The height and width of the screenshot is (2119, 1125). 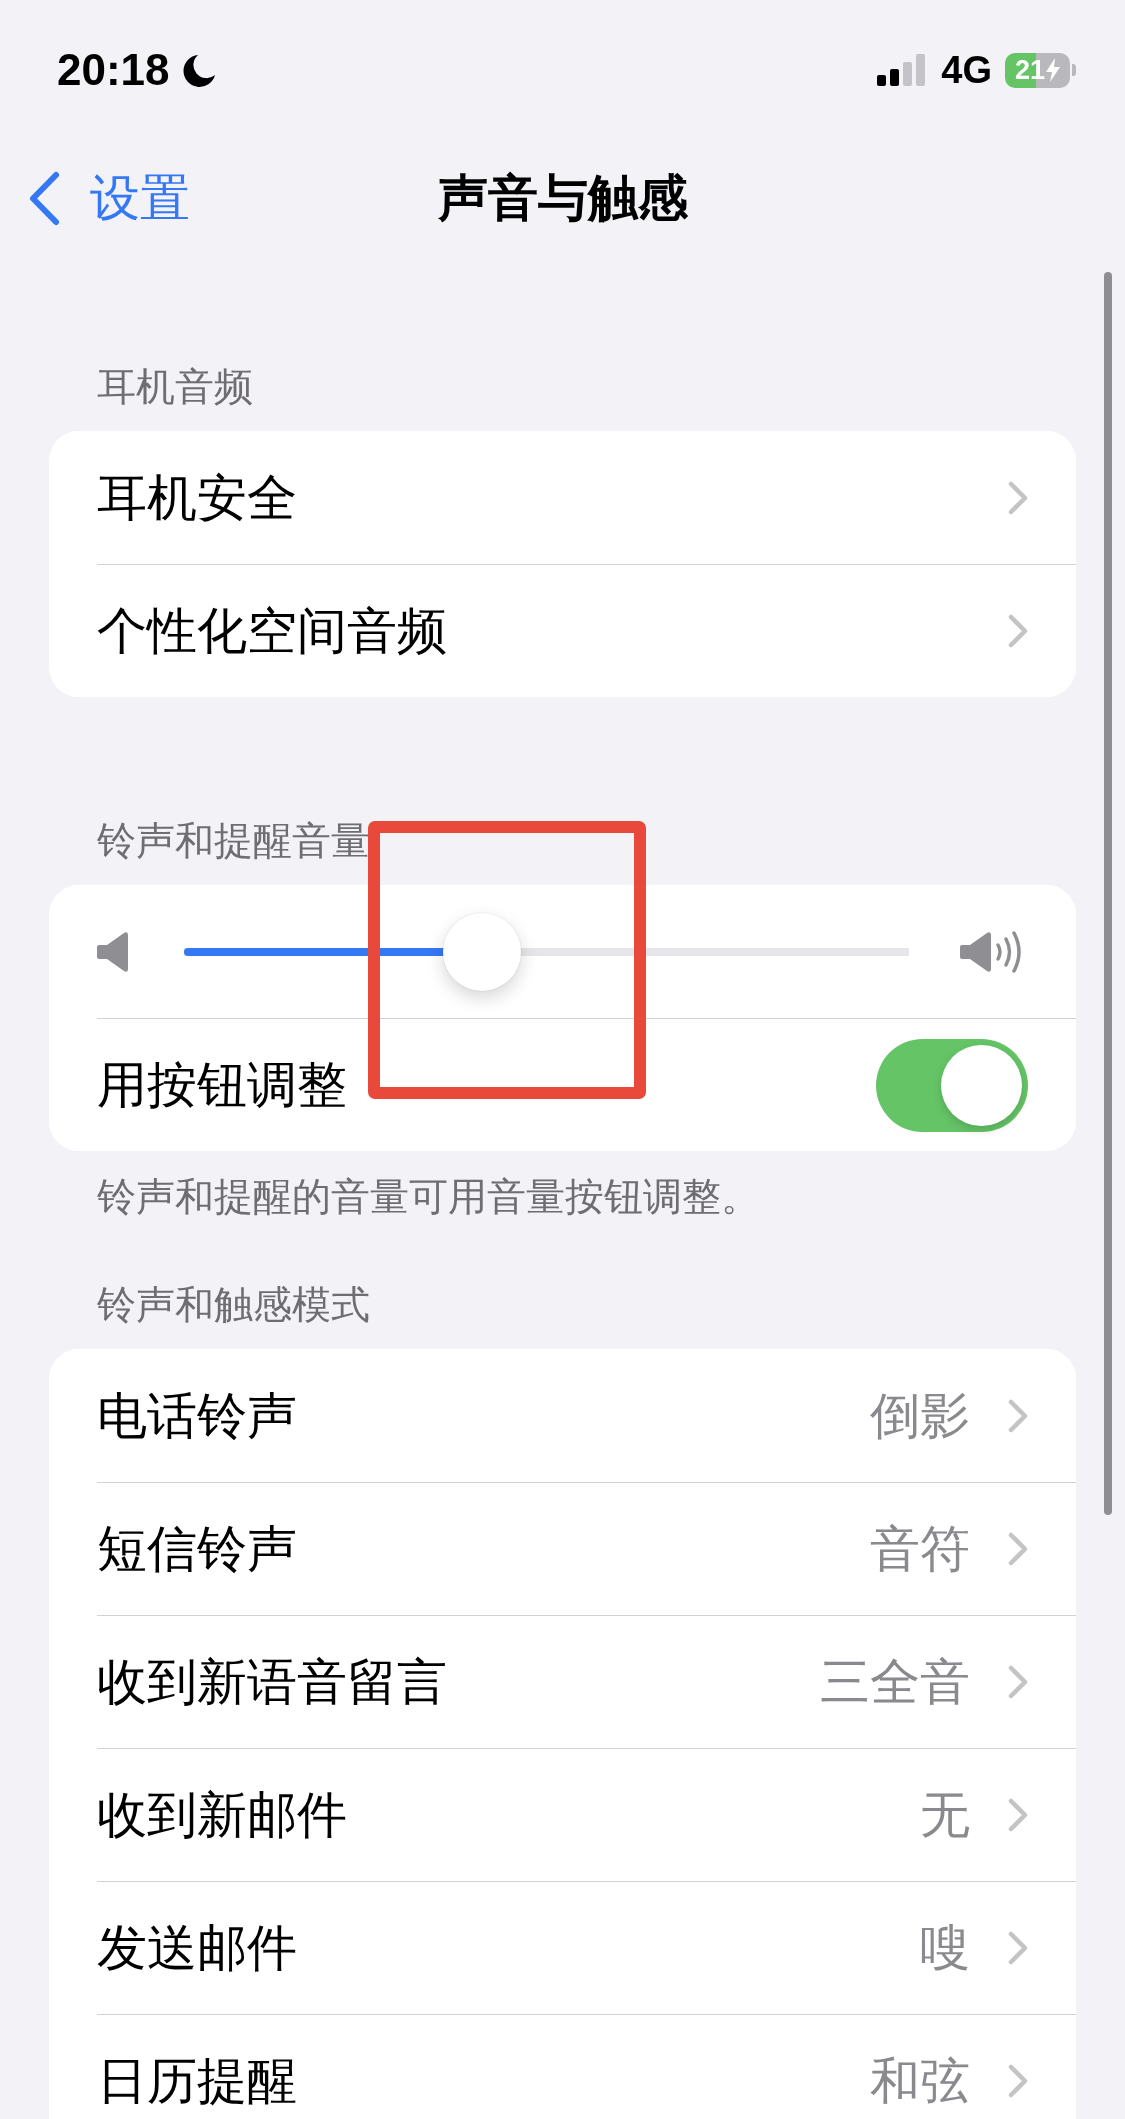 I want to click on back-chevron-icon, so click(x=44, y=198).